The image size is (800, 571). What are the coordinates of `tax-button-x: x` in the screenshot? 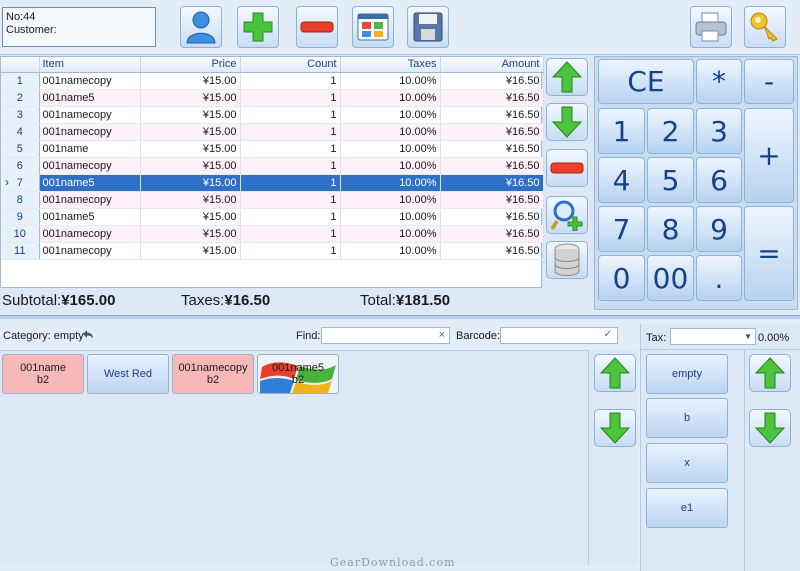 It's located at (687, 463).